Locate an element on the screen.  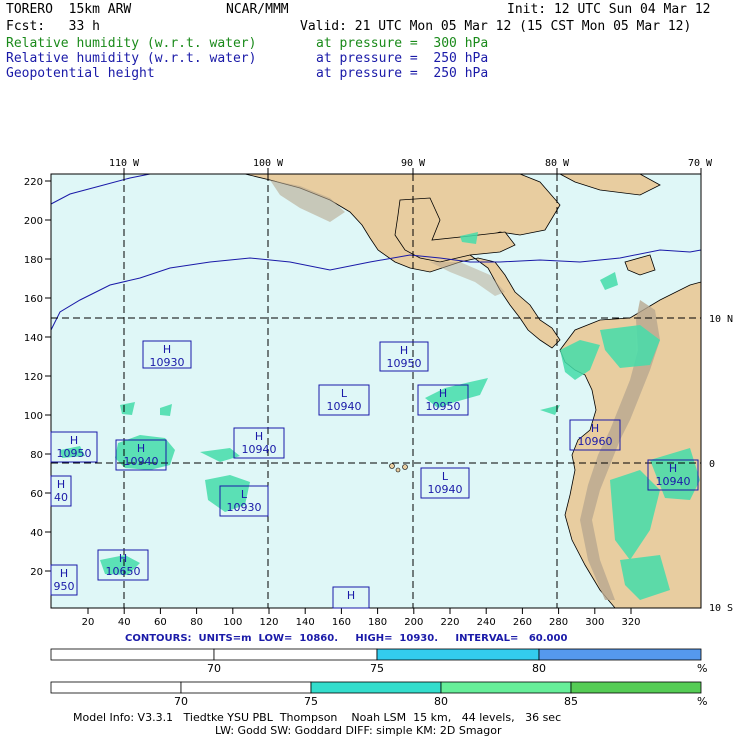
y-tick-label: 220 is located at coordinates (33, 182).